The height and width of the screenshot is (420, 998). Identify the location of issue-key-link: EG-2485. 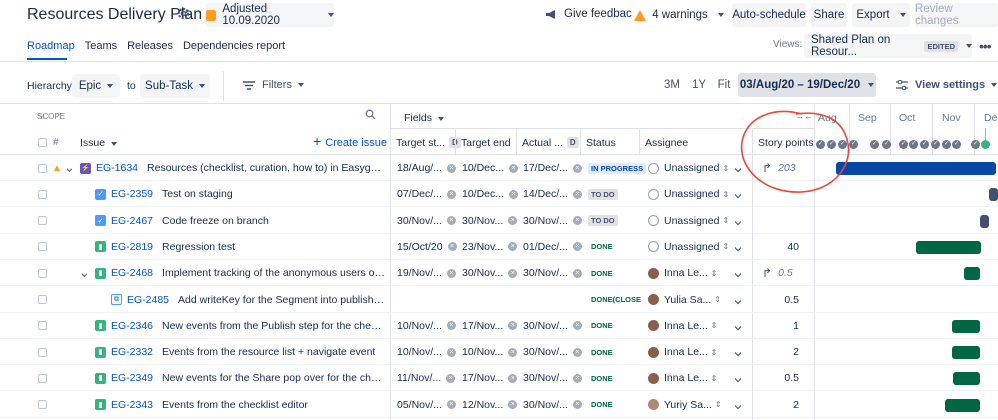
(148, 300).